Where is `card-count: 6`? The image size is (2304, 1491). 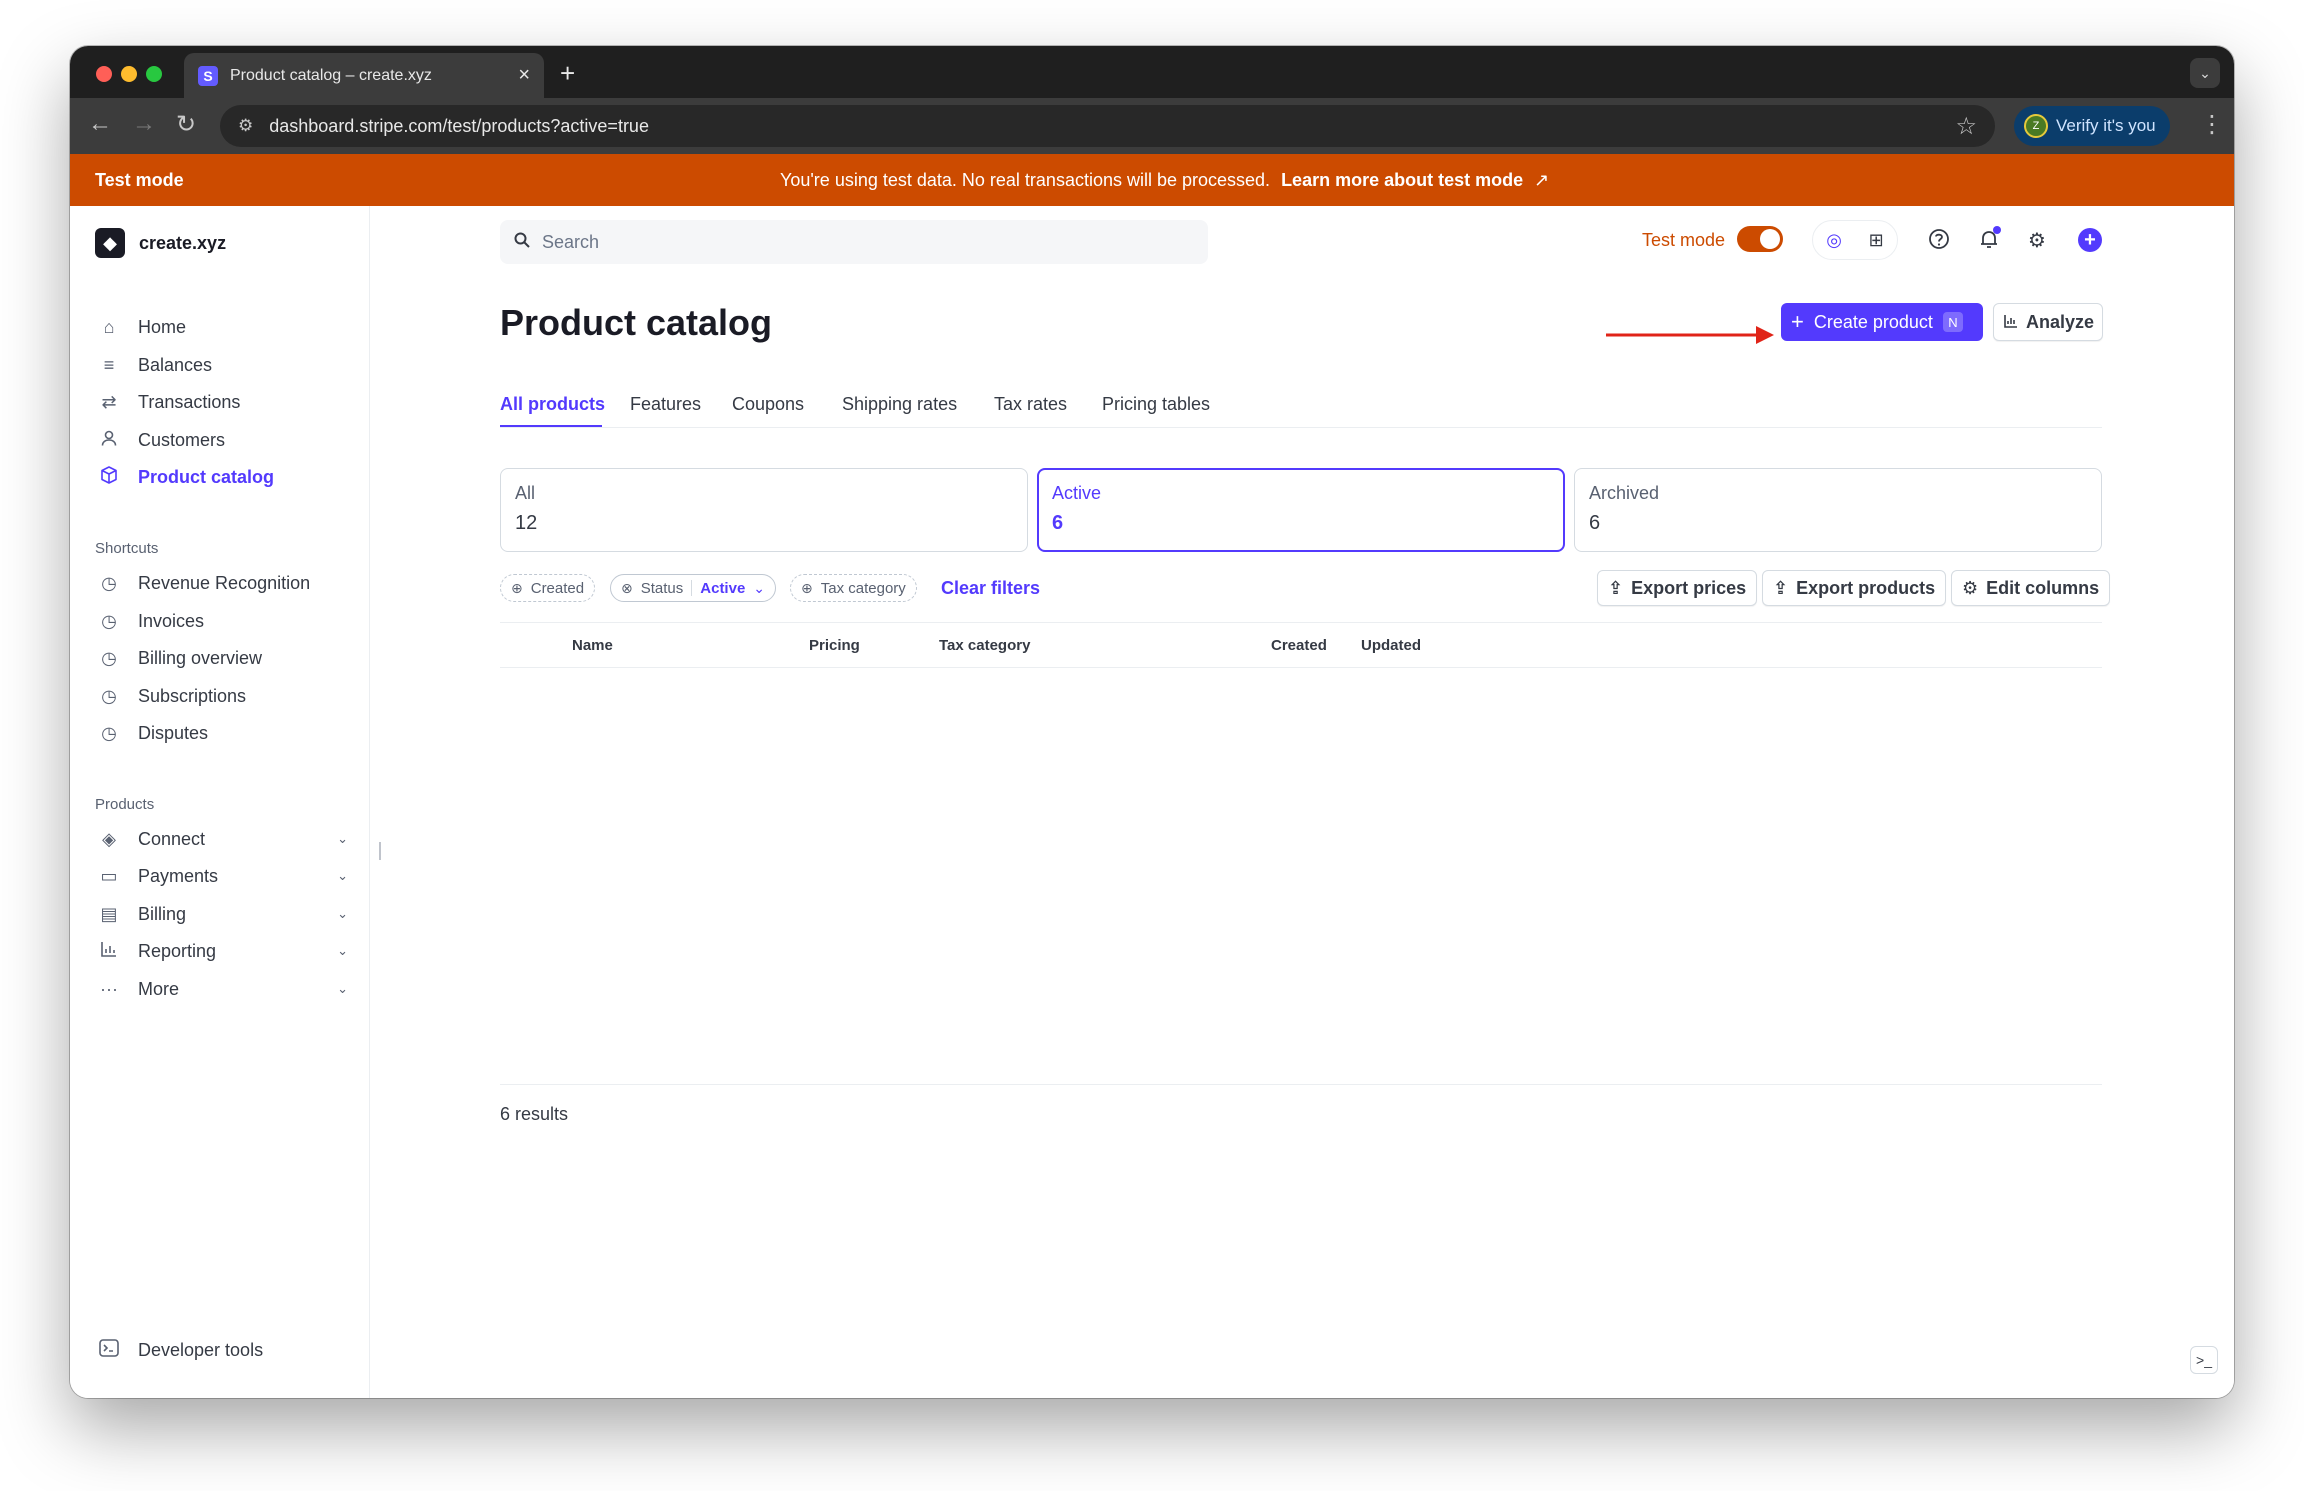 card-count: 6 is located at coordinates (1595, 523).